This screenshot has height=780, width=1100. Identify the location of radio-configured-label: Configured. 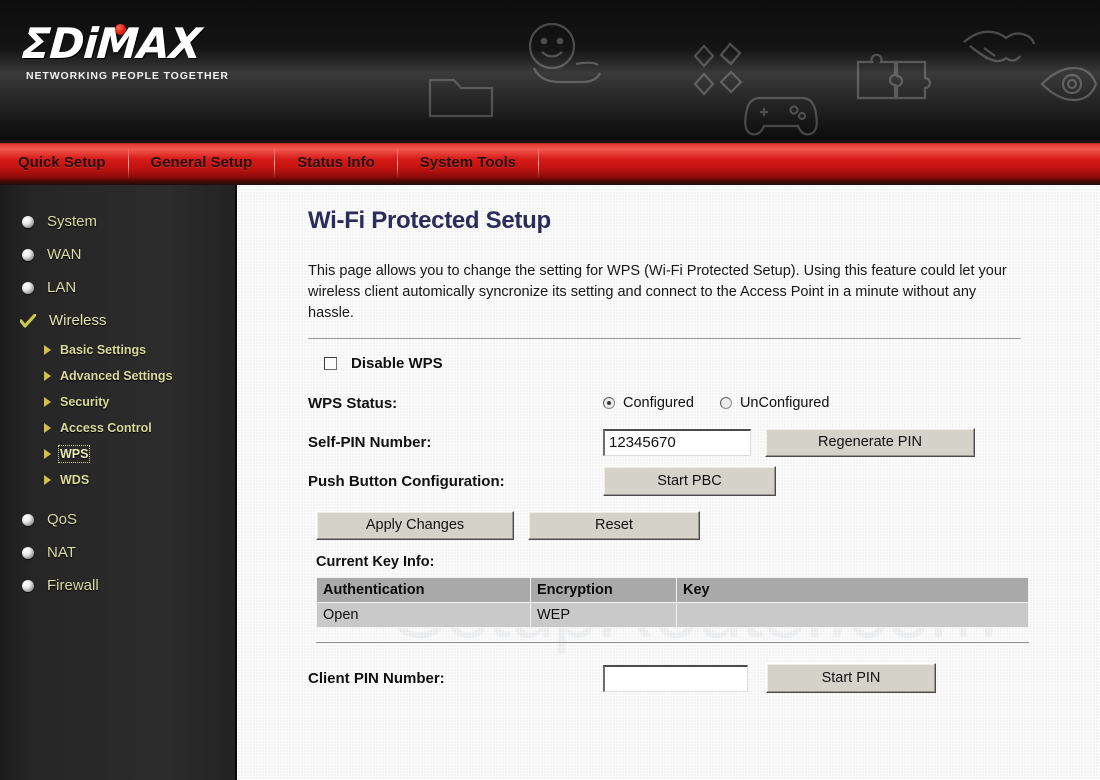
(658, 403).